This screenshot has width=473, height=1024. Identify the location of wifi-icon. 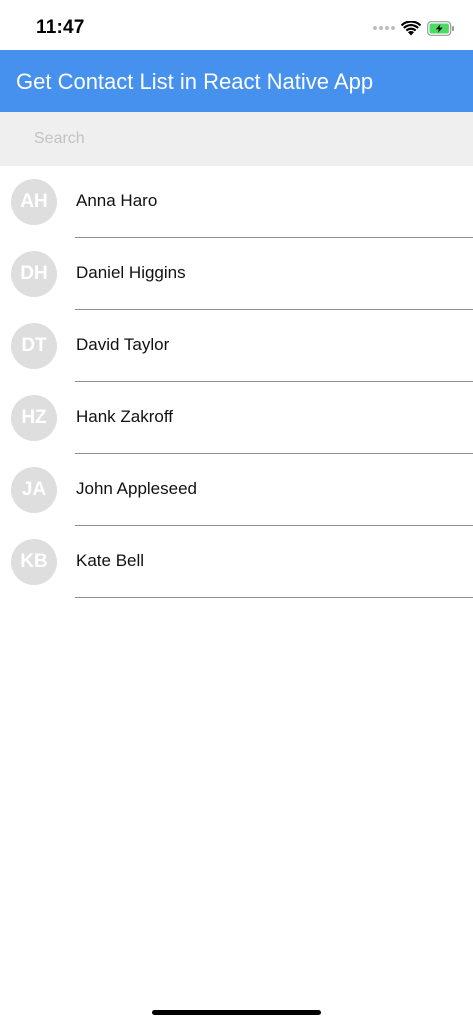
(411, 27).